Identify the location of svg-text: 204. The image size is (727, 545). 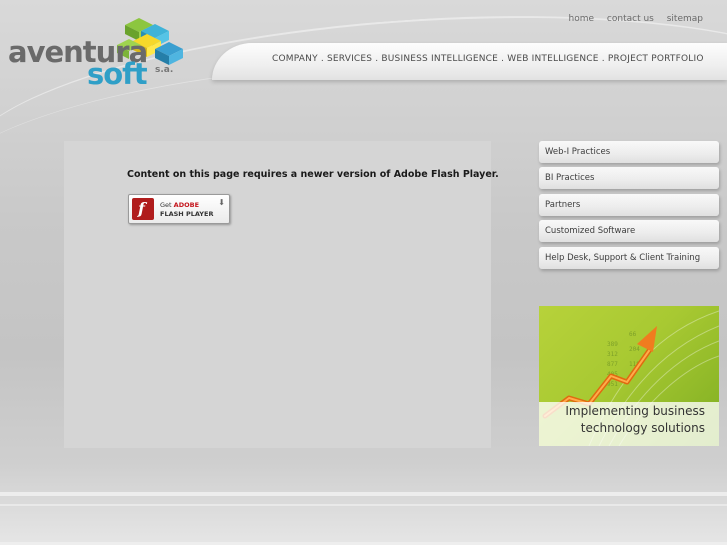
(634, 349).